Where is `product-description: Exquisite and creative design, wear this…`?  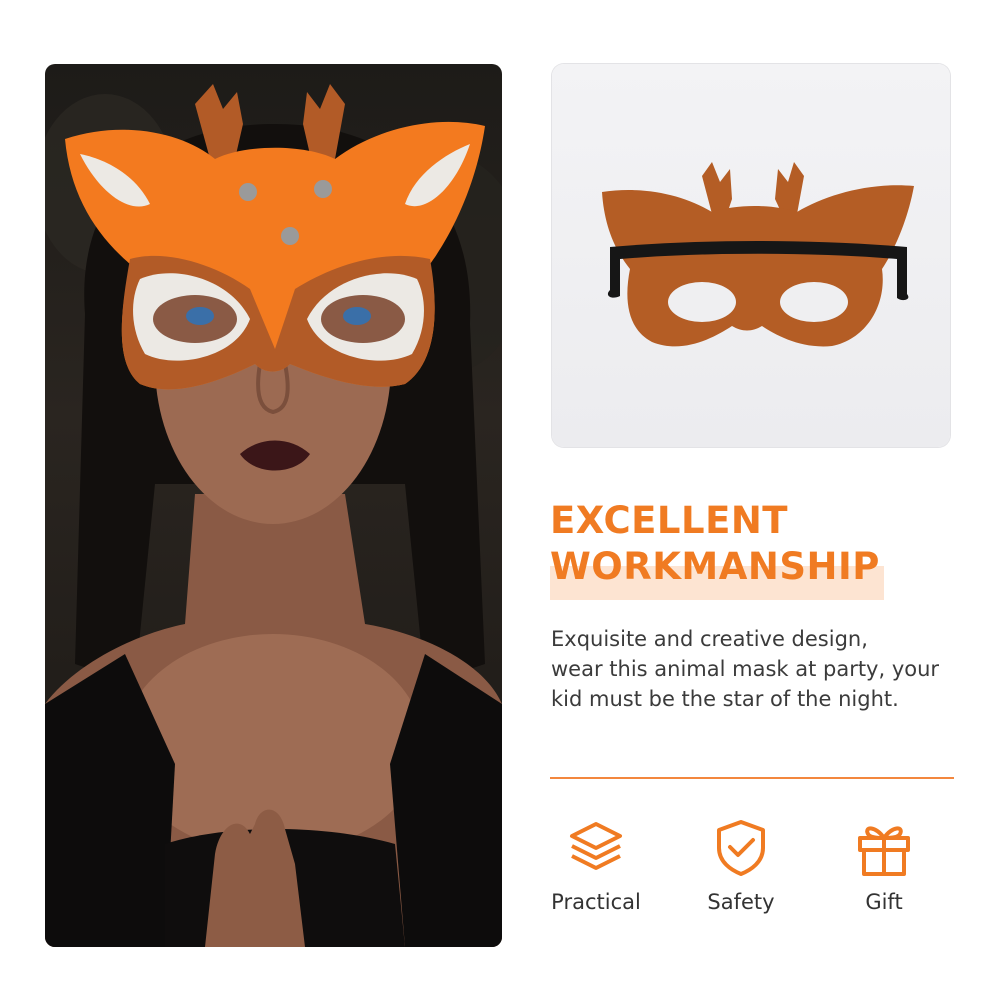 product-description: Exquisite and creative design, wear this… is located at coordinates (761, 669).